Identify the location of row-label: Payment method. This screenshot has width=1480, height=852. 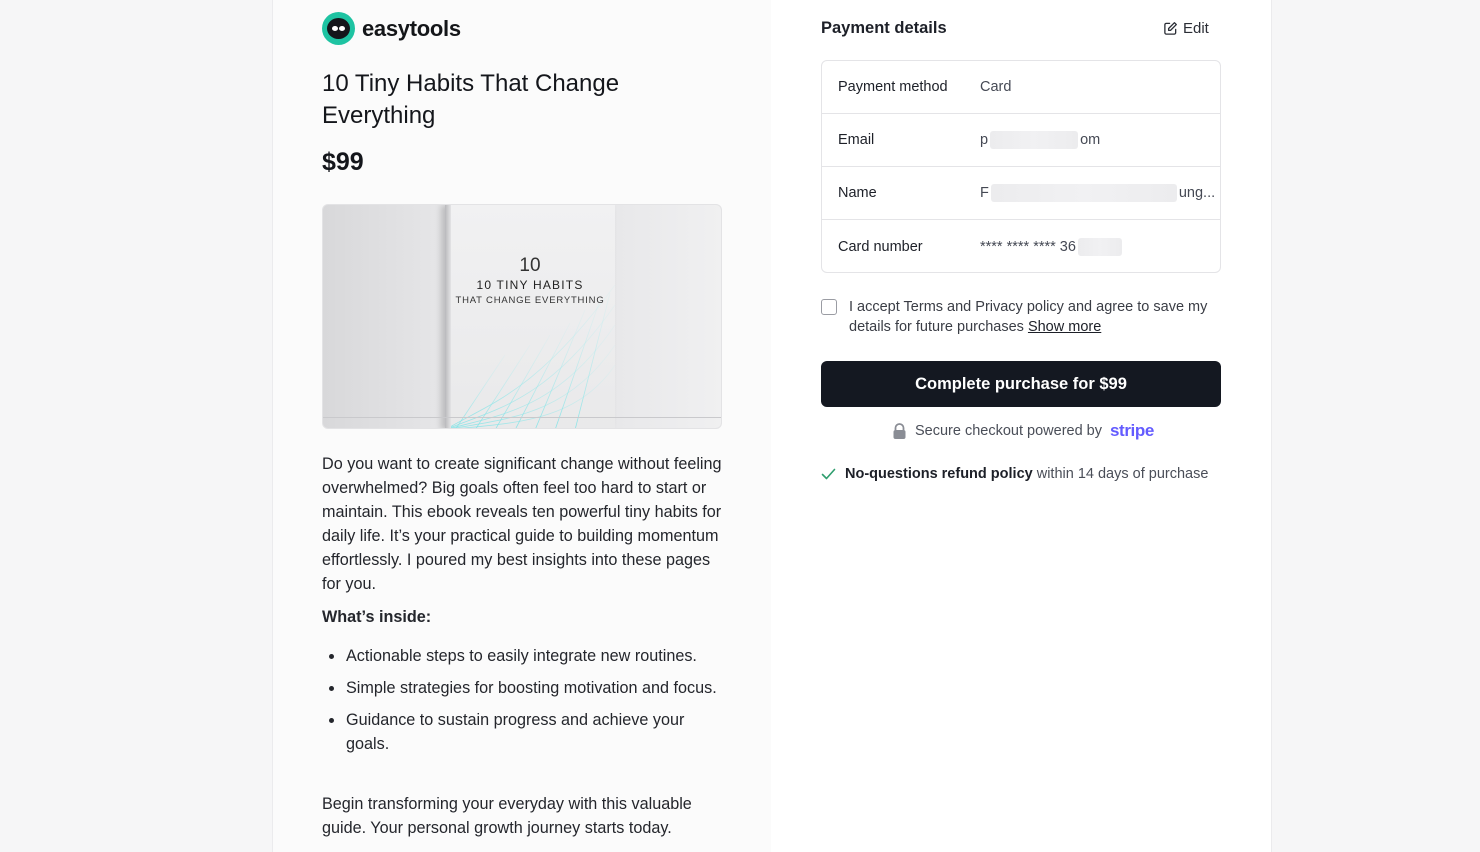
(893, 87).